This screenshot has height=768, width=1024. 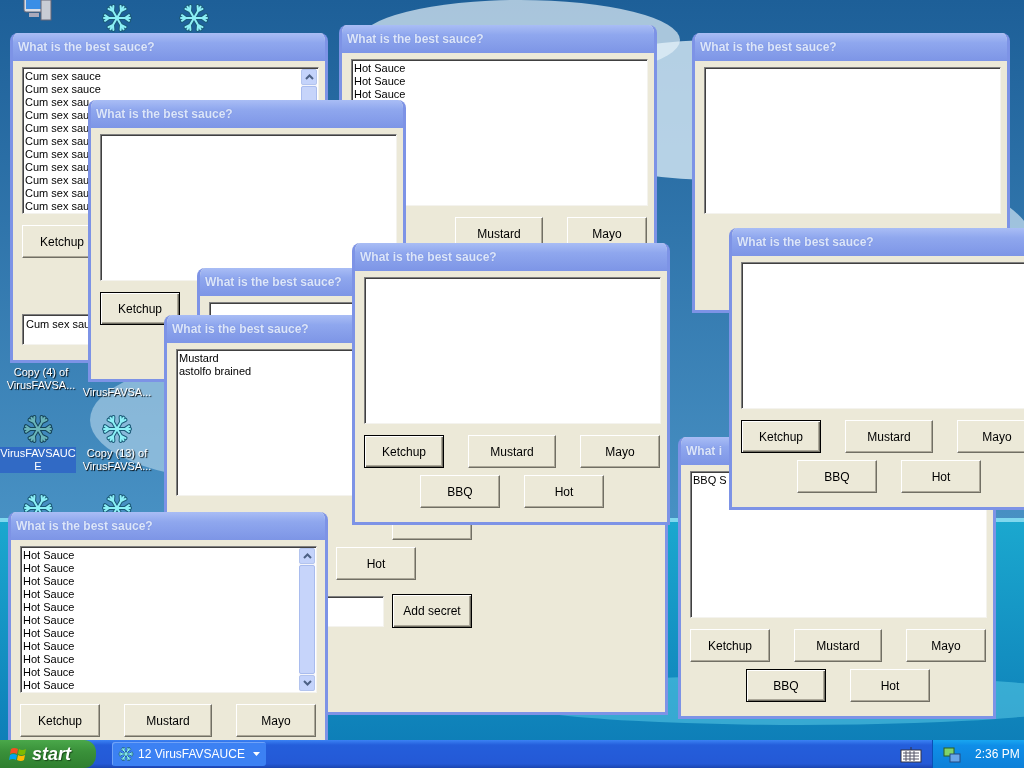 What do you see at coordinates (911, 754) in the screenshot?
I see `keyboard-icon` at bounding box center [911, 754].